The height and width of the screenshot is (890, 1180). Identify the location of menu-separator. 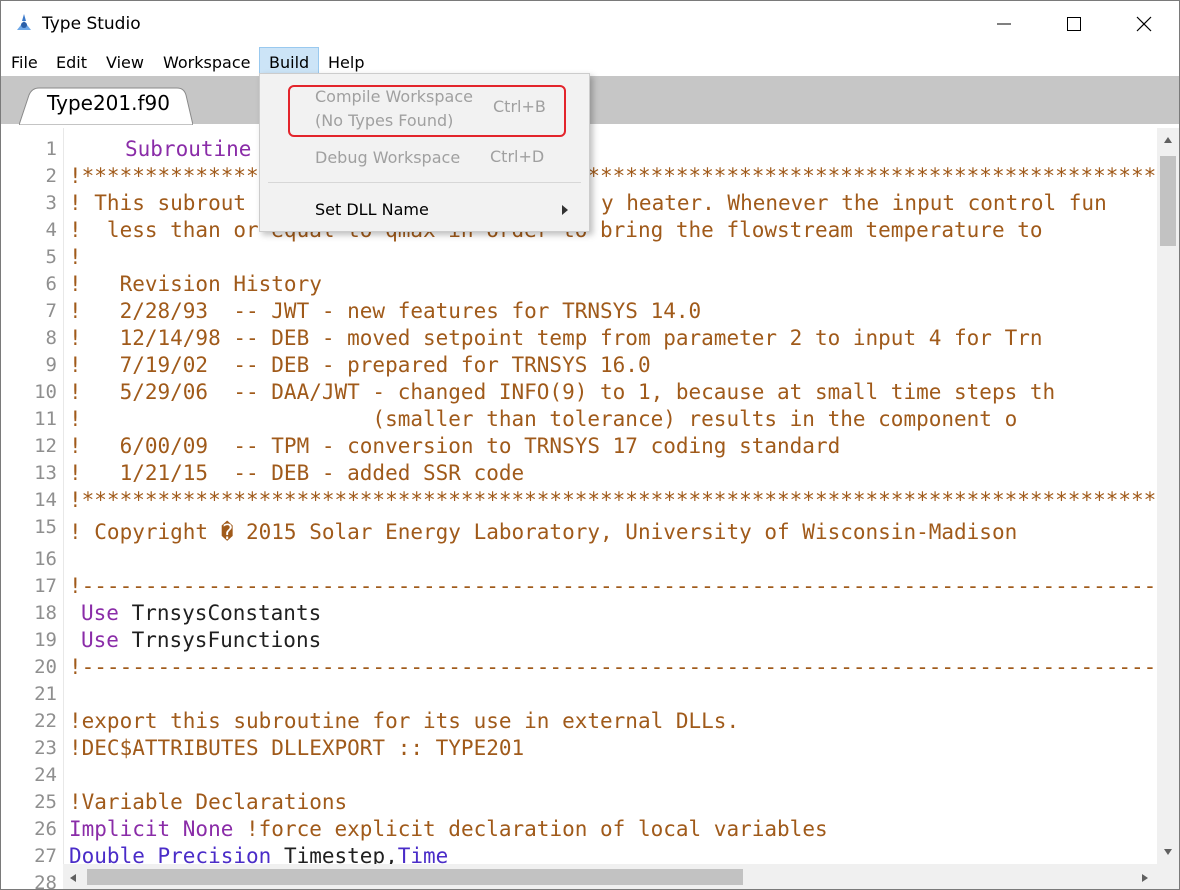
(424, 182).